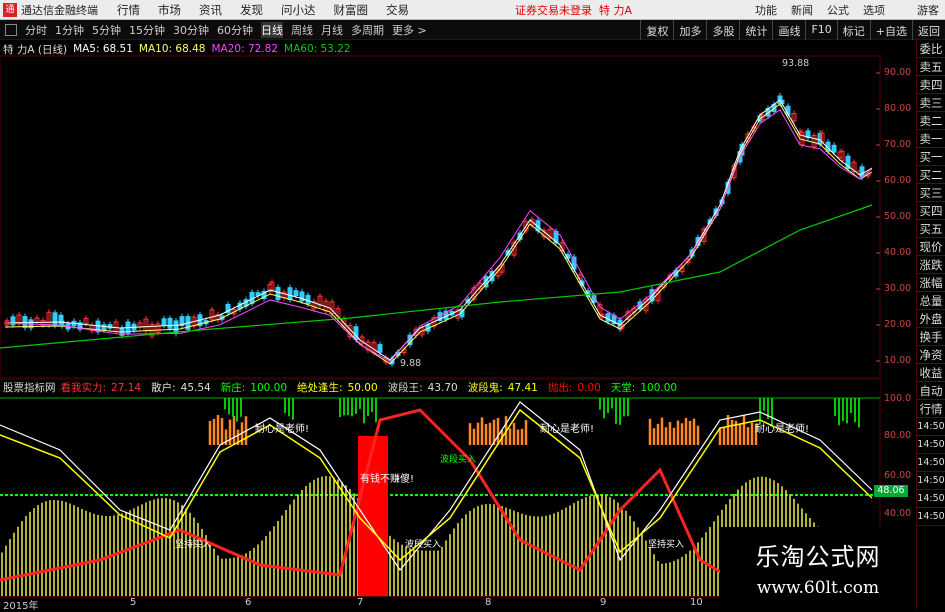  Describe the element at coordinates (897, 288) in the screenshot. I see `y-tick: 30.00` at that location.